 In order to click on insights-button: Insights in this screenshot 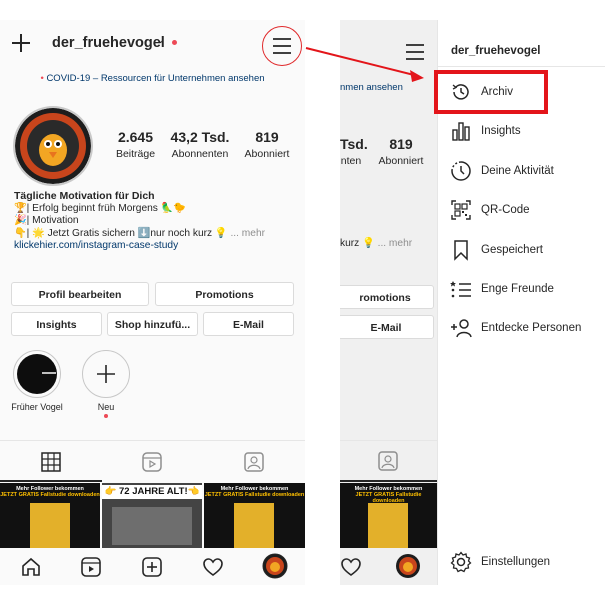, I will do `click(56, 324)`.